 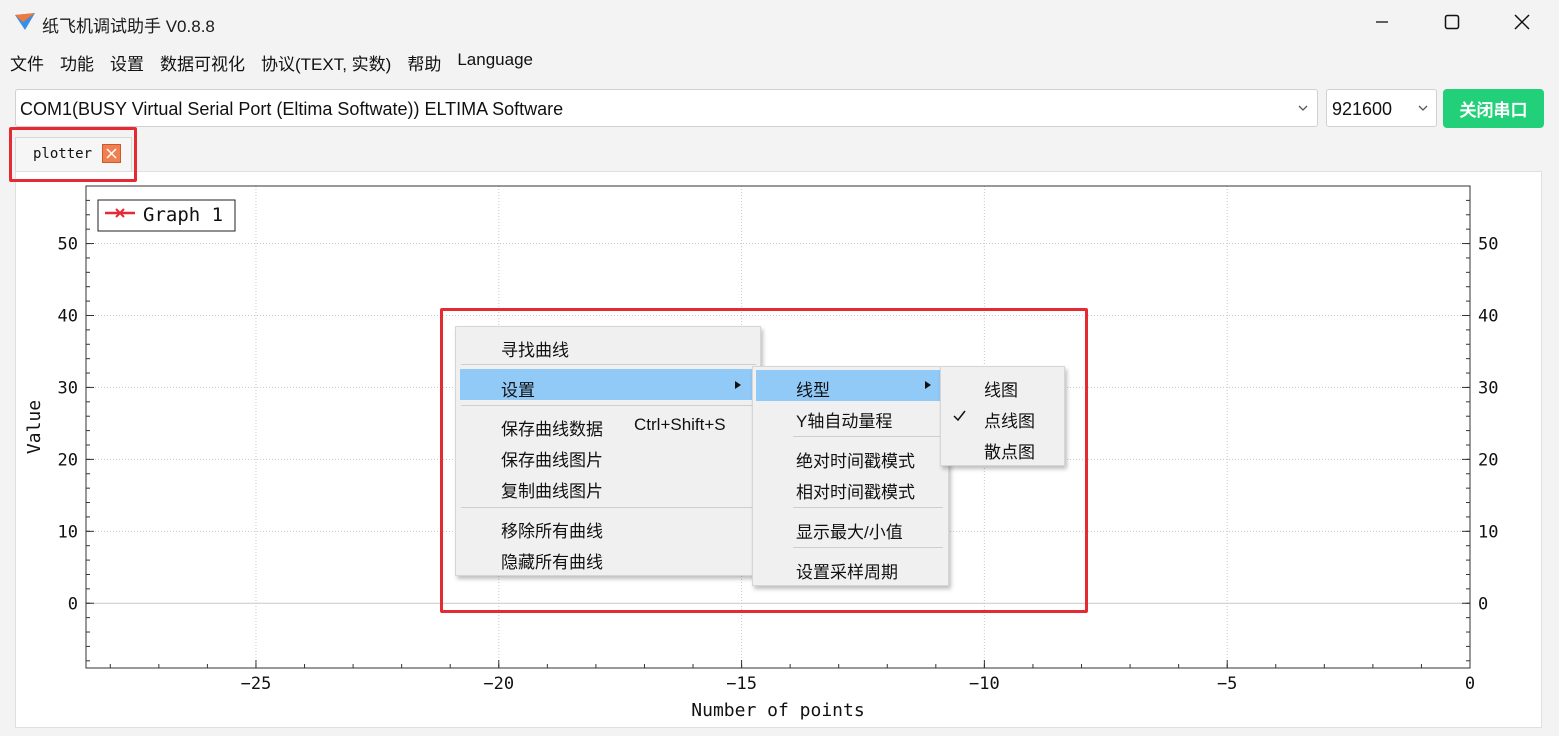 What do you see at coordinates (1488, 532) in the screenshot?
I see `y-tick-label-right: 10` at bounding box center [1488, 532].